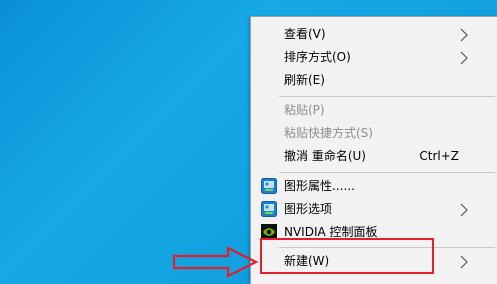 The width and height of the screenshot is (497, 284). I want to click on menu-item-graphics-options: 图形选项, so click(374, 209).